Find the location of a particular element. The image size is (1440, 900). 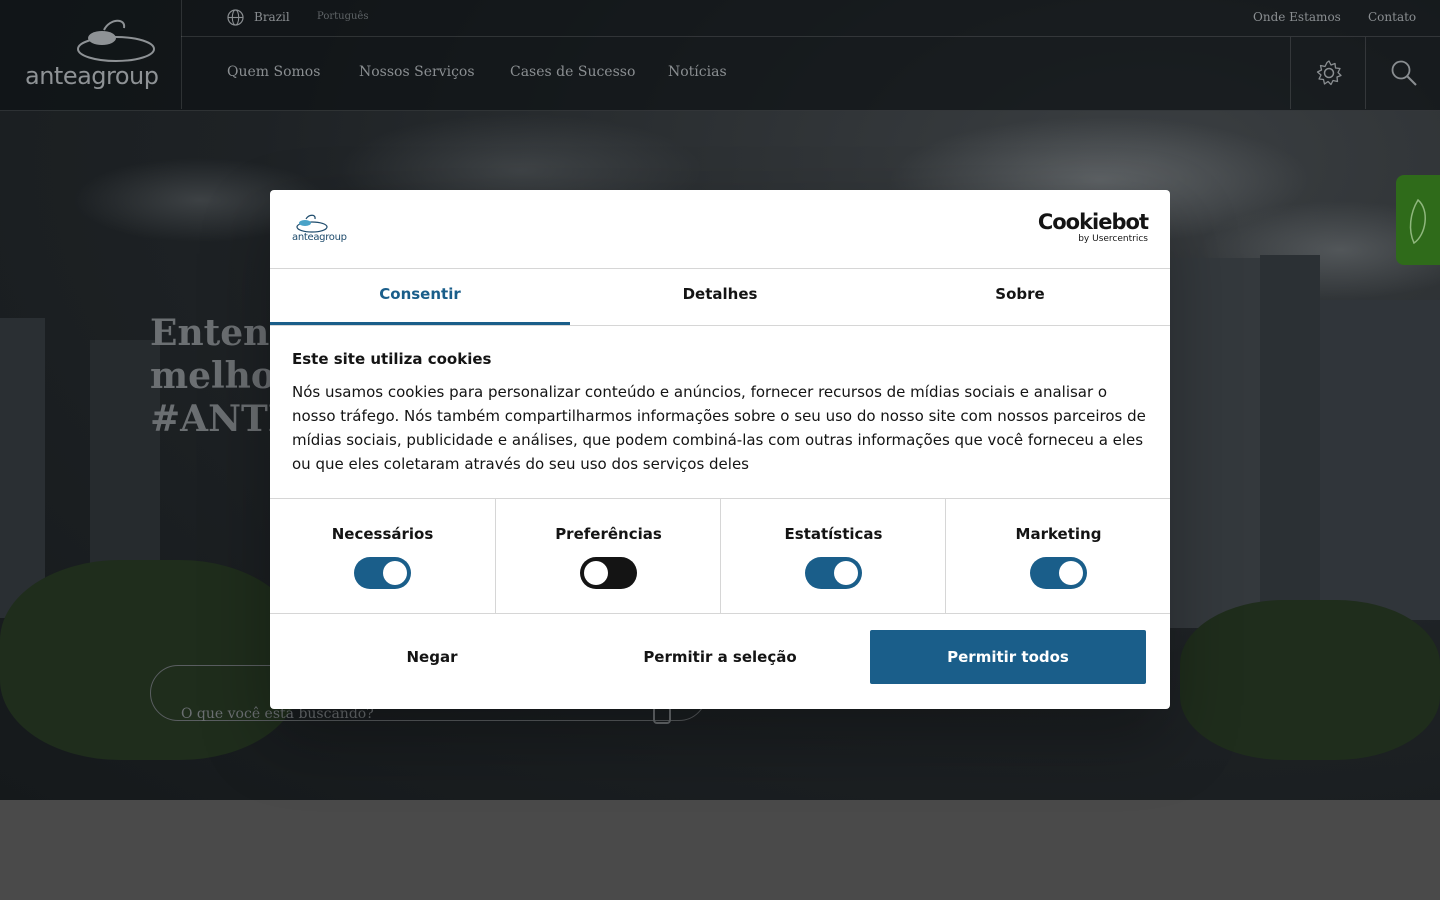

link-contato: Contato is located at coordinates (1392, 17).